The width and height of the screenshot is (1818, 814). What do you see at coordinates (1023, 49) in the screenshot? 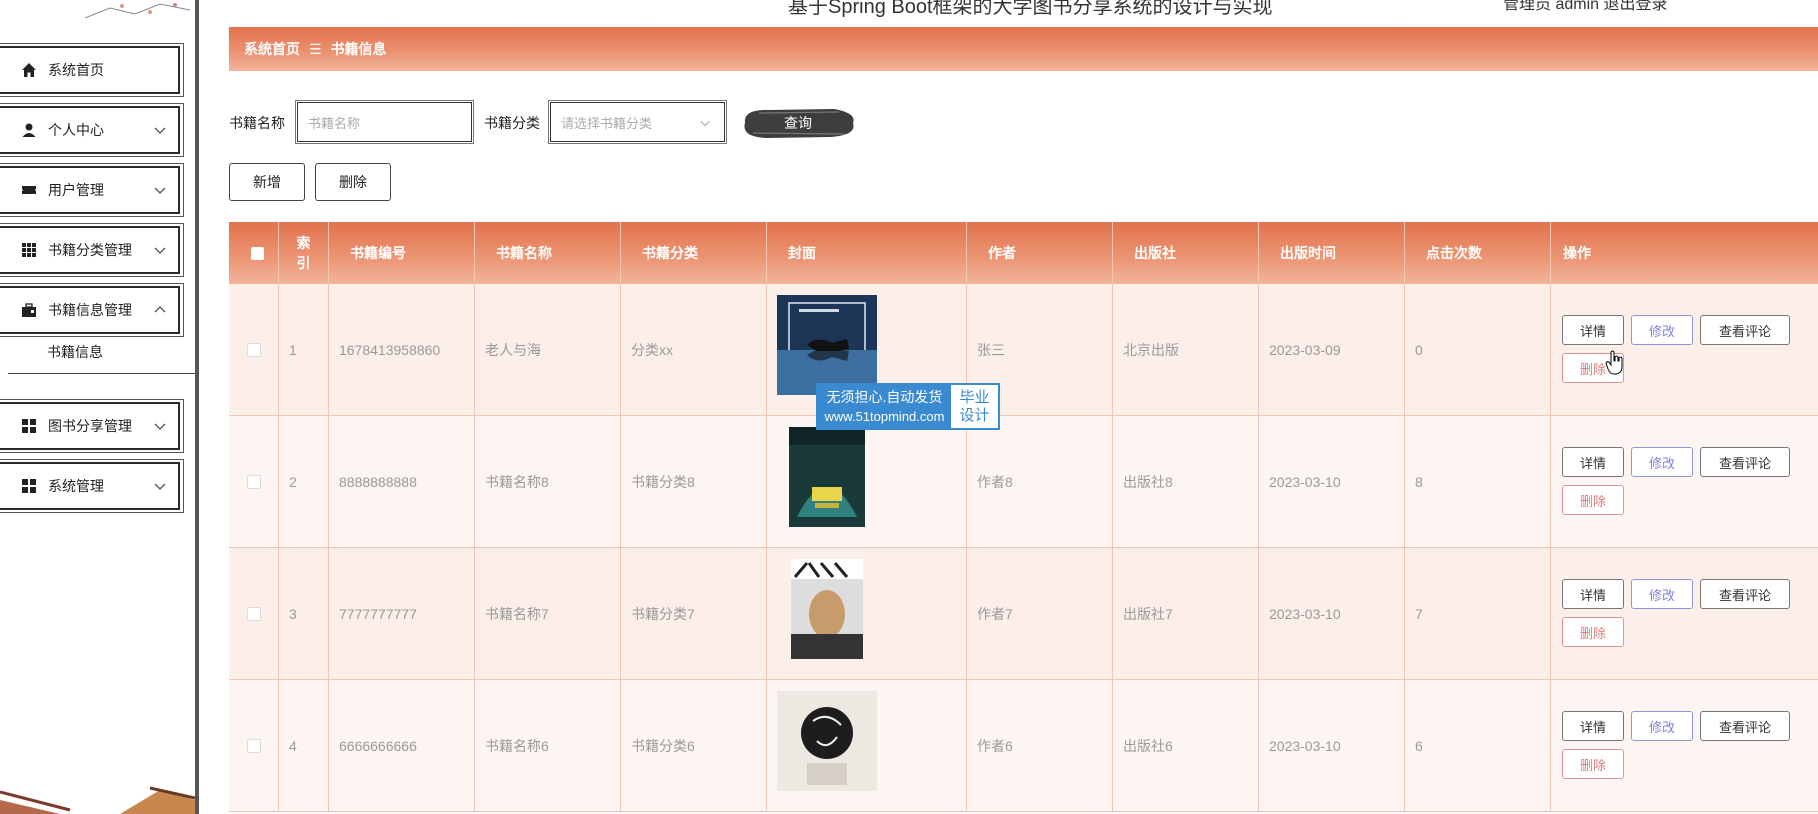
I see `breadcrumb: 系统首页 ☰ 书籍信息` at bounding box center [1023, 49].